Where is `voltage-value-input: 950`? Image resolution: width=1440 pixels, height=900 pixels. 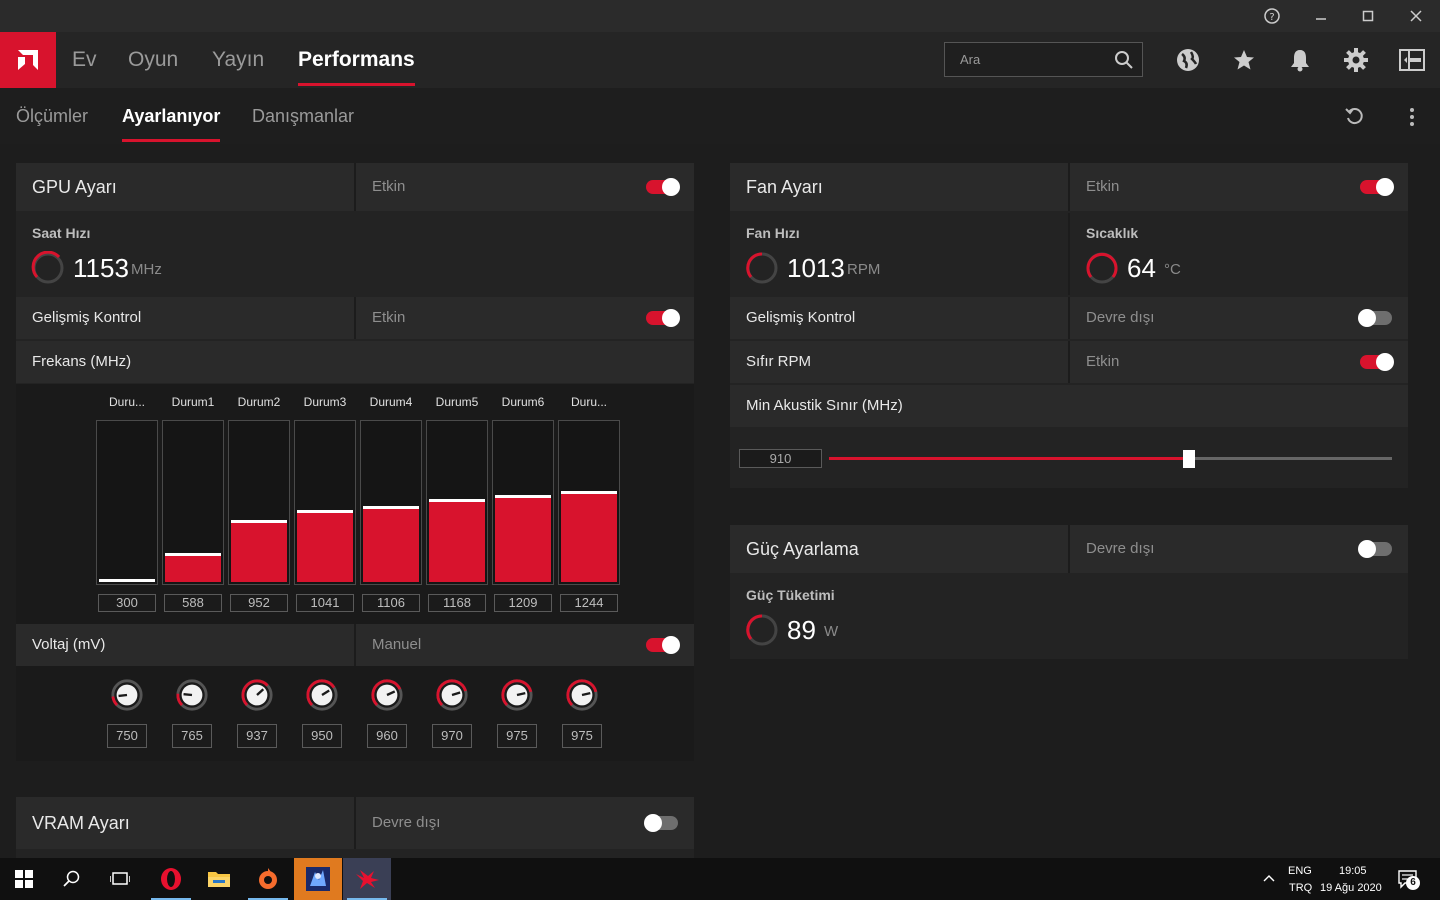 voltage-value-input: 950 is located at coordinates (322, 736).